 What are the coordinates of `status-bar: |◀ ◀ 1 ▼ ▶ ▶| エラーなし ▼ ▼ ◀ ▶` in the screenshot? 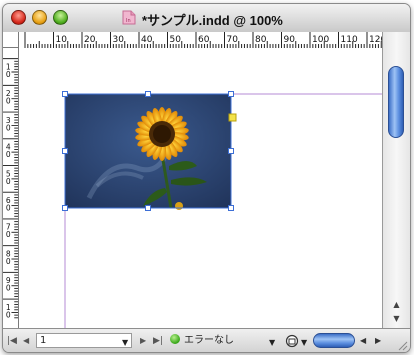 It's located at (206, 340).